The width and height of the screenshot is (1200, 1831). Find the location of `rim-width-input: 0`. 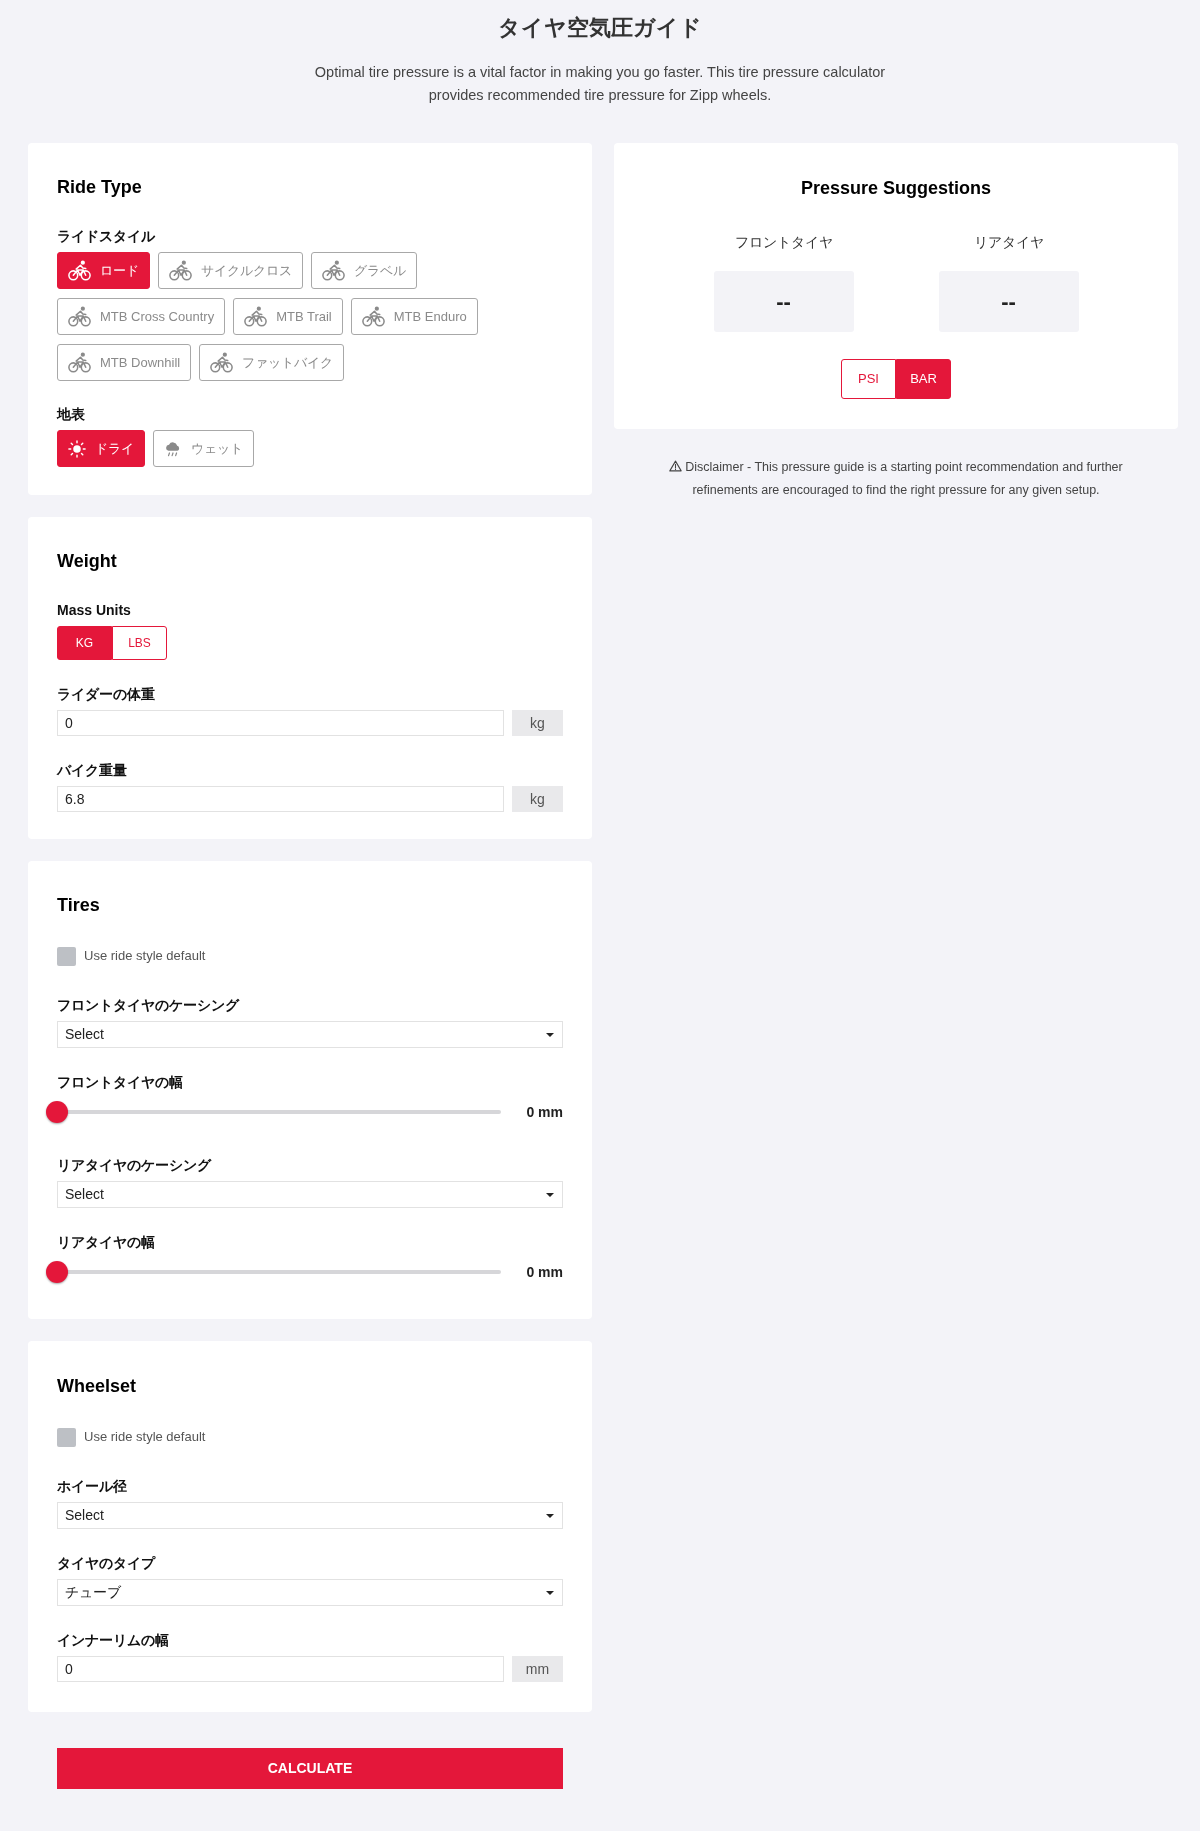

rim-width-input: 0 is located at coordinates (280, 1669).